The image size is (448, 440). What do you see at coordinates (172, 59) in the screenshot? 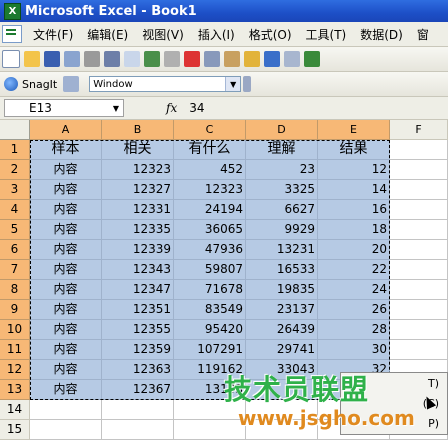
I see `research-icon` at bounding box center [172, 59].